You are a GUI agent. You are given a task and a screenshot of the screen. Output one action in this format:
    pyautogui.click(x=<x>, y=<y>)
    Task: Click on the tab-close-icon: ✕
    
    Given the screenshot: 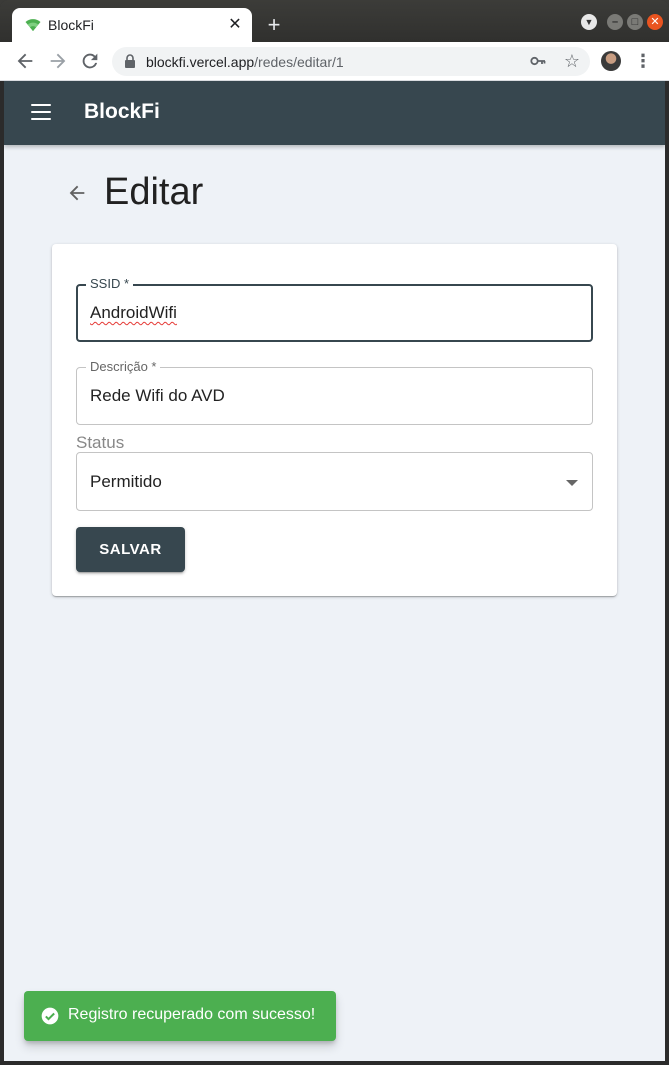 What is the action you would take?
    pyautogui.click(x=235, y=25)
    